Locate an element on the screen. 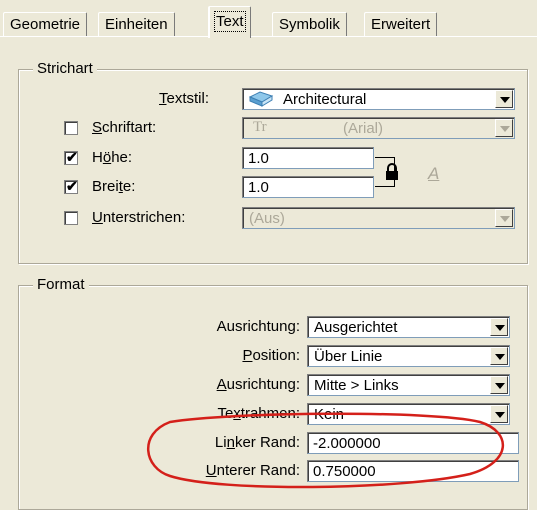 The height and width of the screenshot is (510, 537). ausrichtung-2-label: Ausrichtung: is located at coordinates (258, 384).